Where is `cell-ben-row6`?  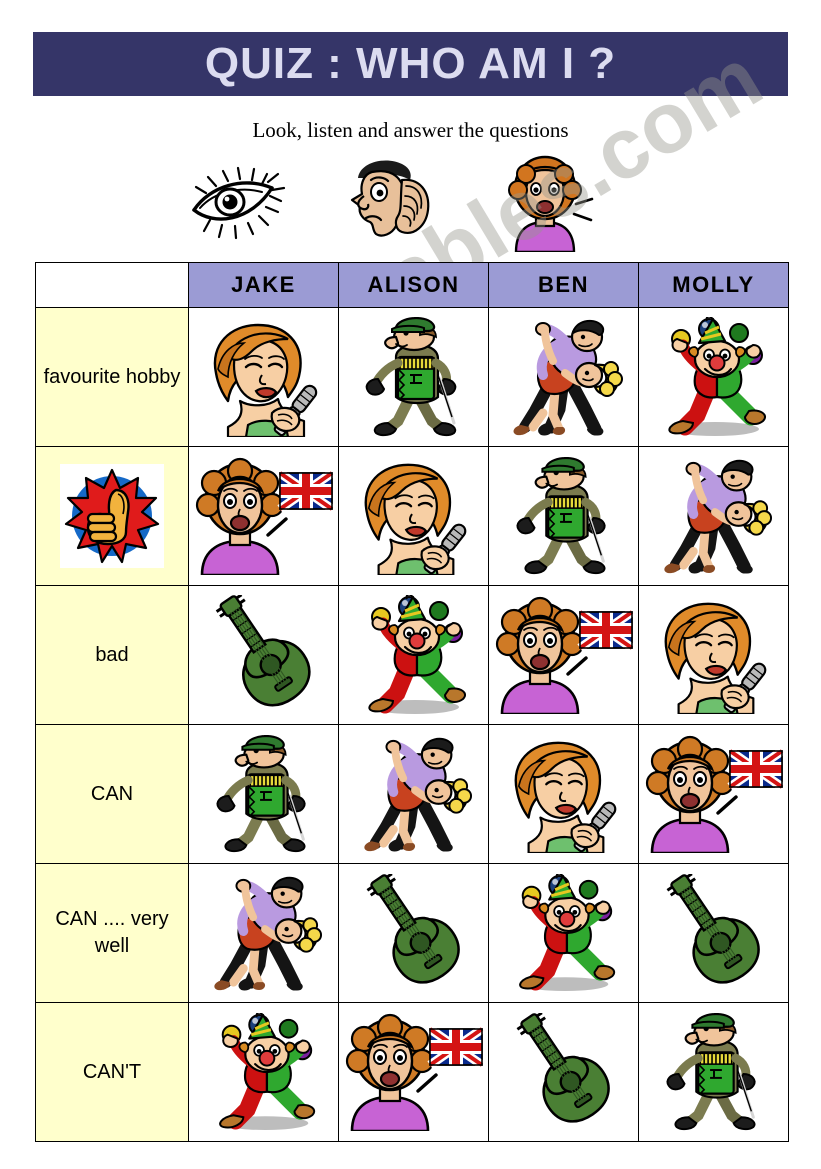 cell-ben-row6 is located at coordinates (563, 1072).